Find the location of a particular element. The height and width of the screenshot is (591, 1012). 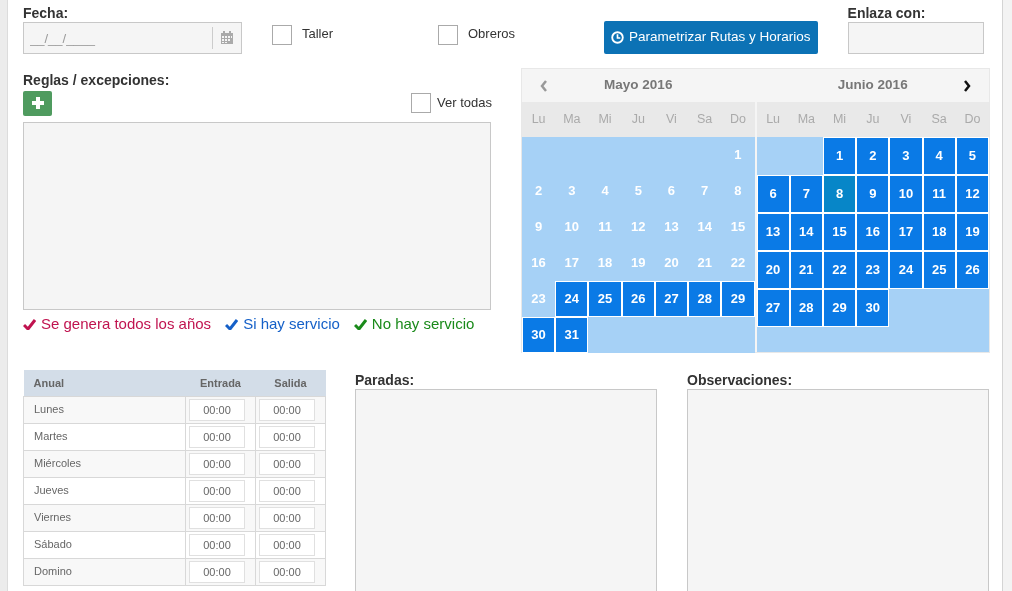

notes-field is located at coordinates (838, 490).